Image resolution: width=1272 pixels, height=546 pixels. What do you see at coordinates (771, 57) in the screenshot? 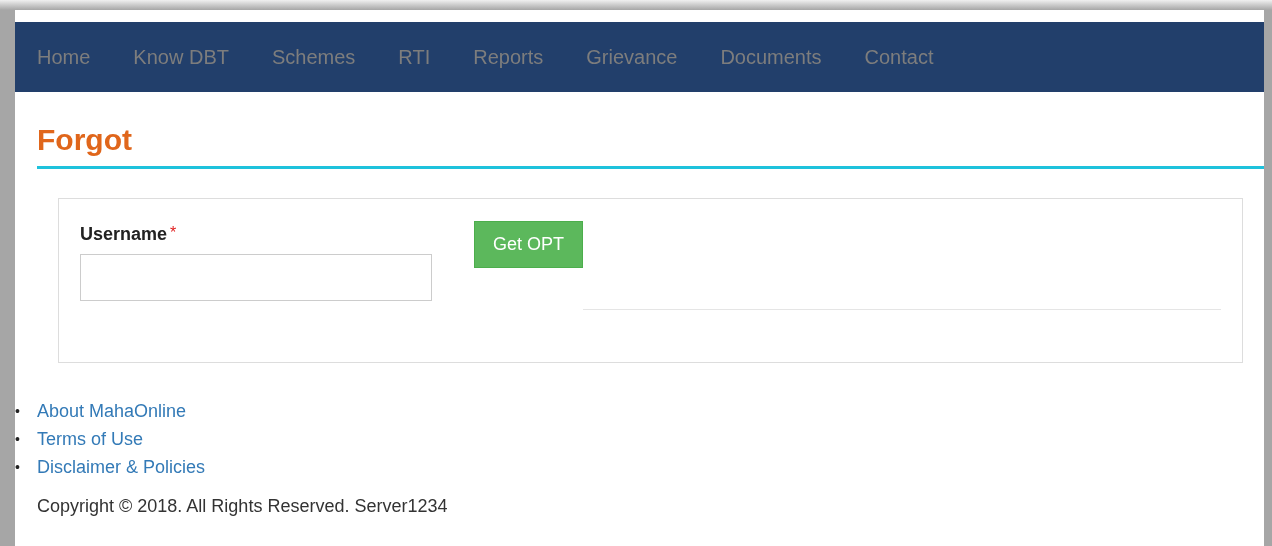
I see `nav-link: Documents` at bounding box center [771, 57].